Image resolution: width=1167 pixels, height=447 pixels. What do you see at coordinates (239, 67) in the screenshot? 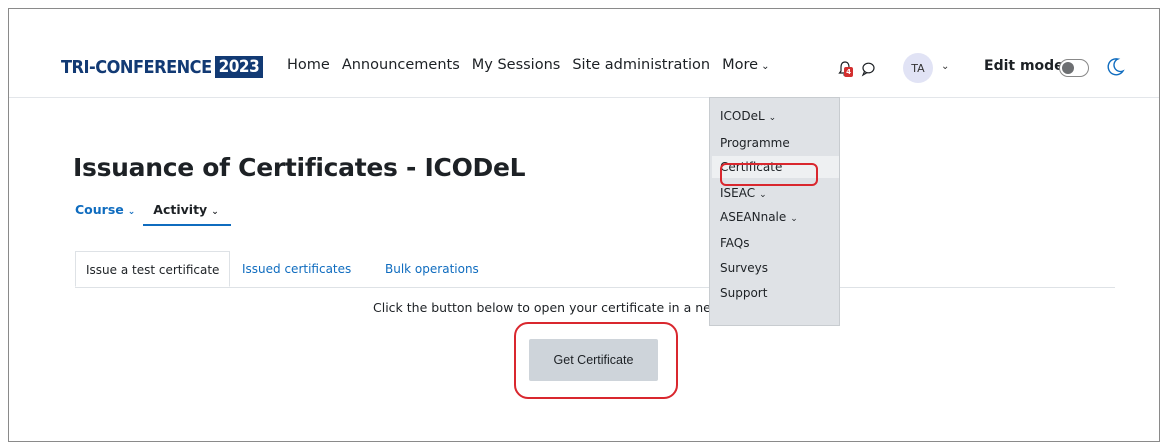
I see `logo-year: 2023` at bounding box center [239, 67].